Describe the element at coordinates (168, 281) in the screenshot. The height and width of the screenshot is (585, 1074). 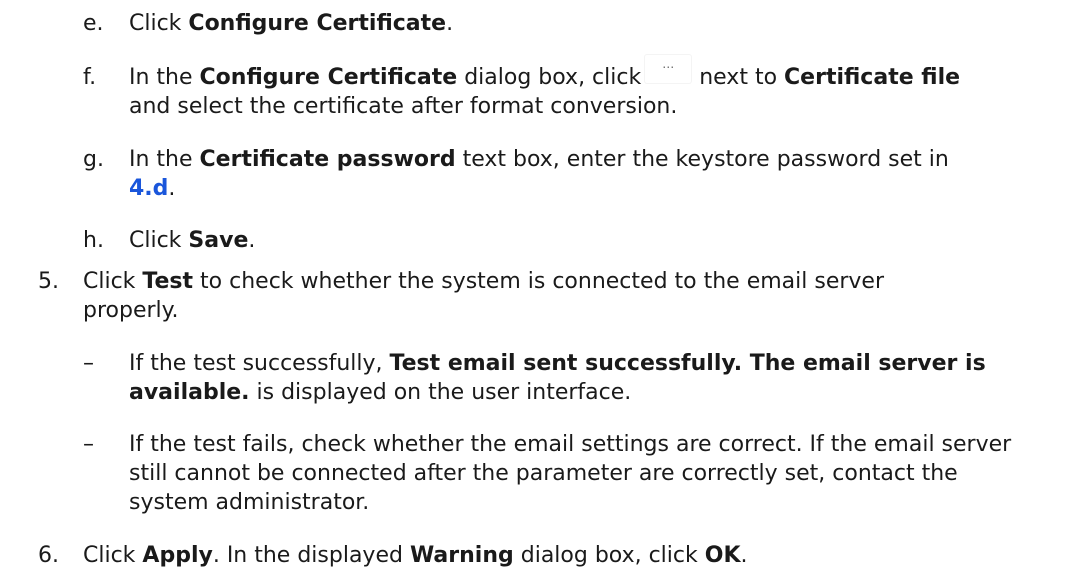
I see `ui-term: Test` at that location.